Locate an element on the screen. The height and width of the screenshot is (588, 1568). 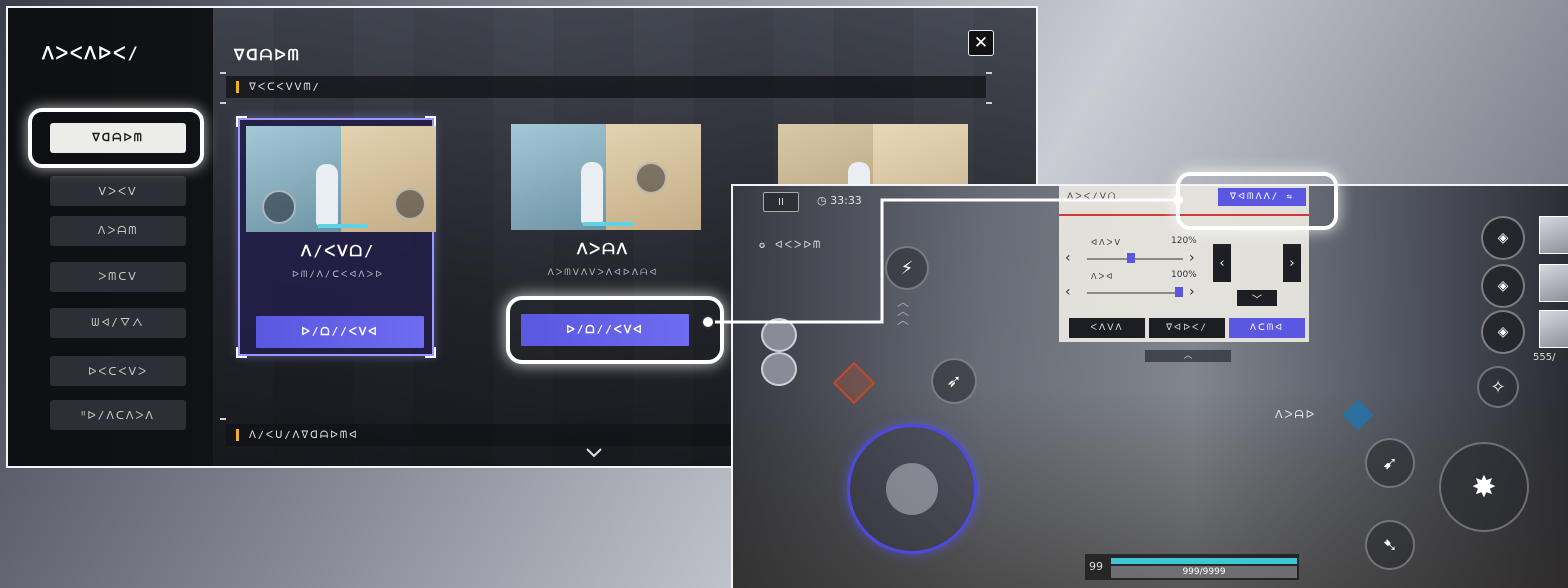
panel-title: ᐁᗡᗩᐅᗰ is located at coordinates (267, 55).